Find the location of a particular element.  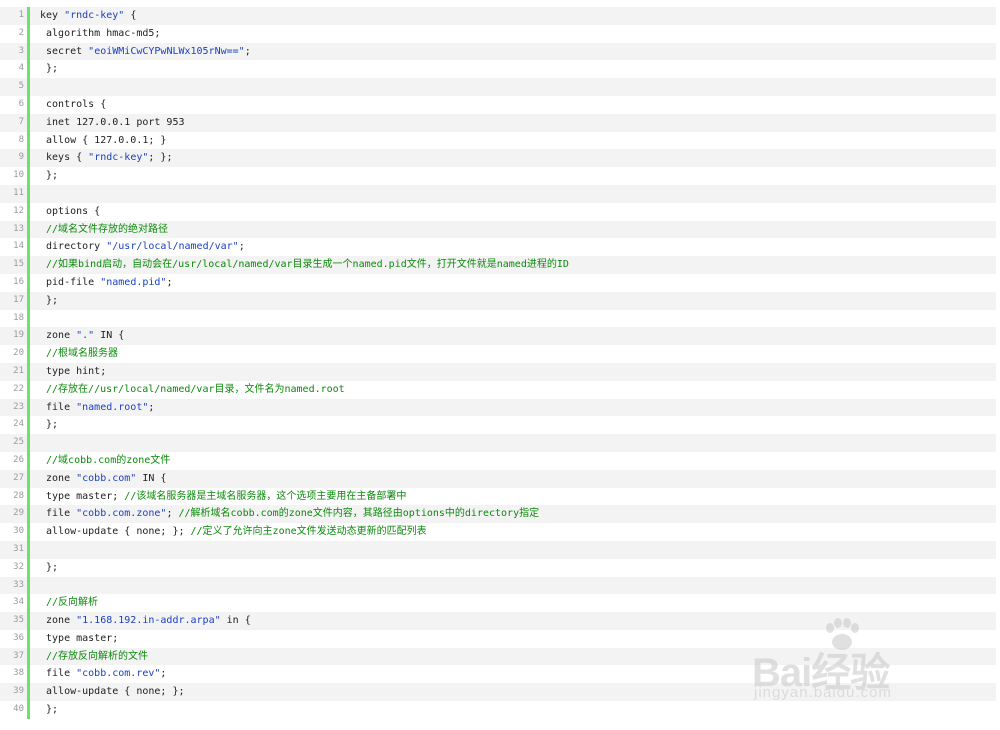

line-content: pid-file "named.pid"; is located at coordinates (101, 283).